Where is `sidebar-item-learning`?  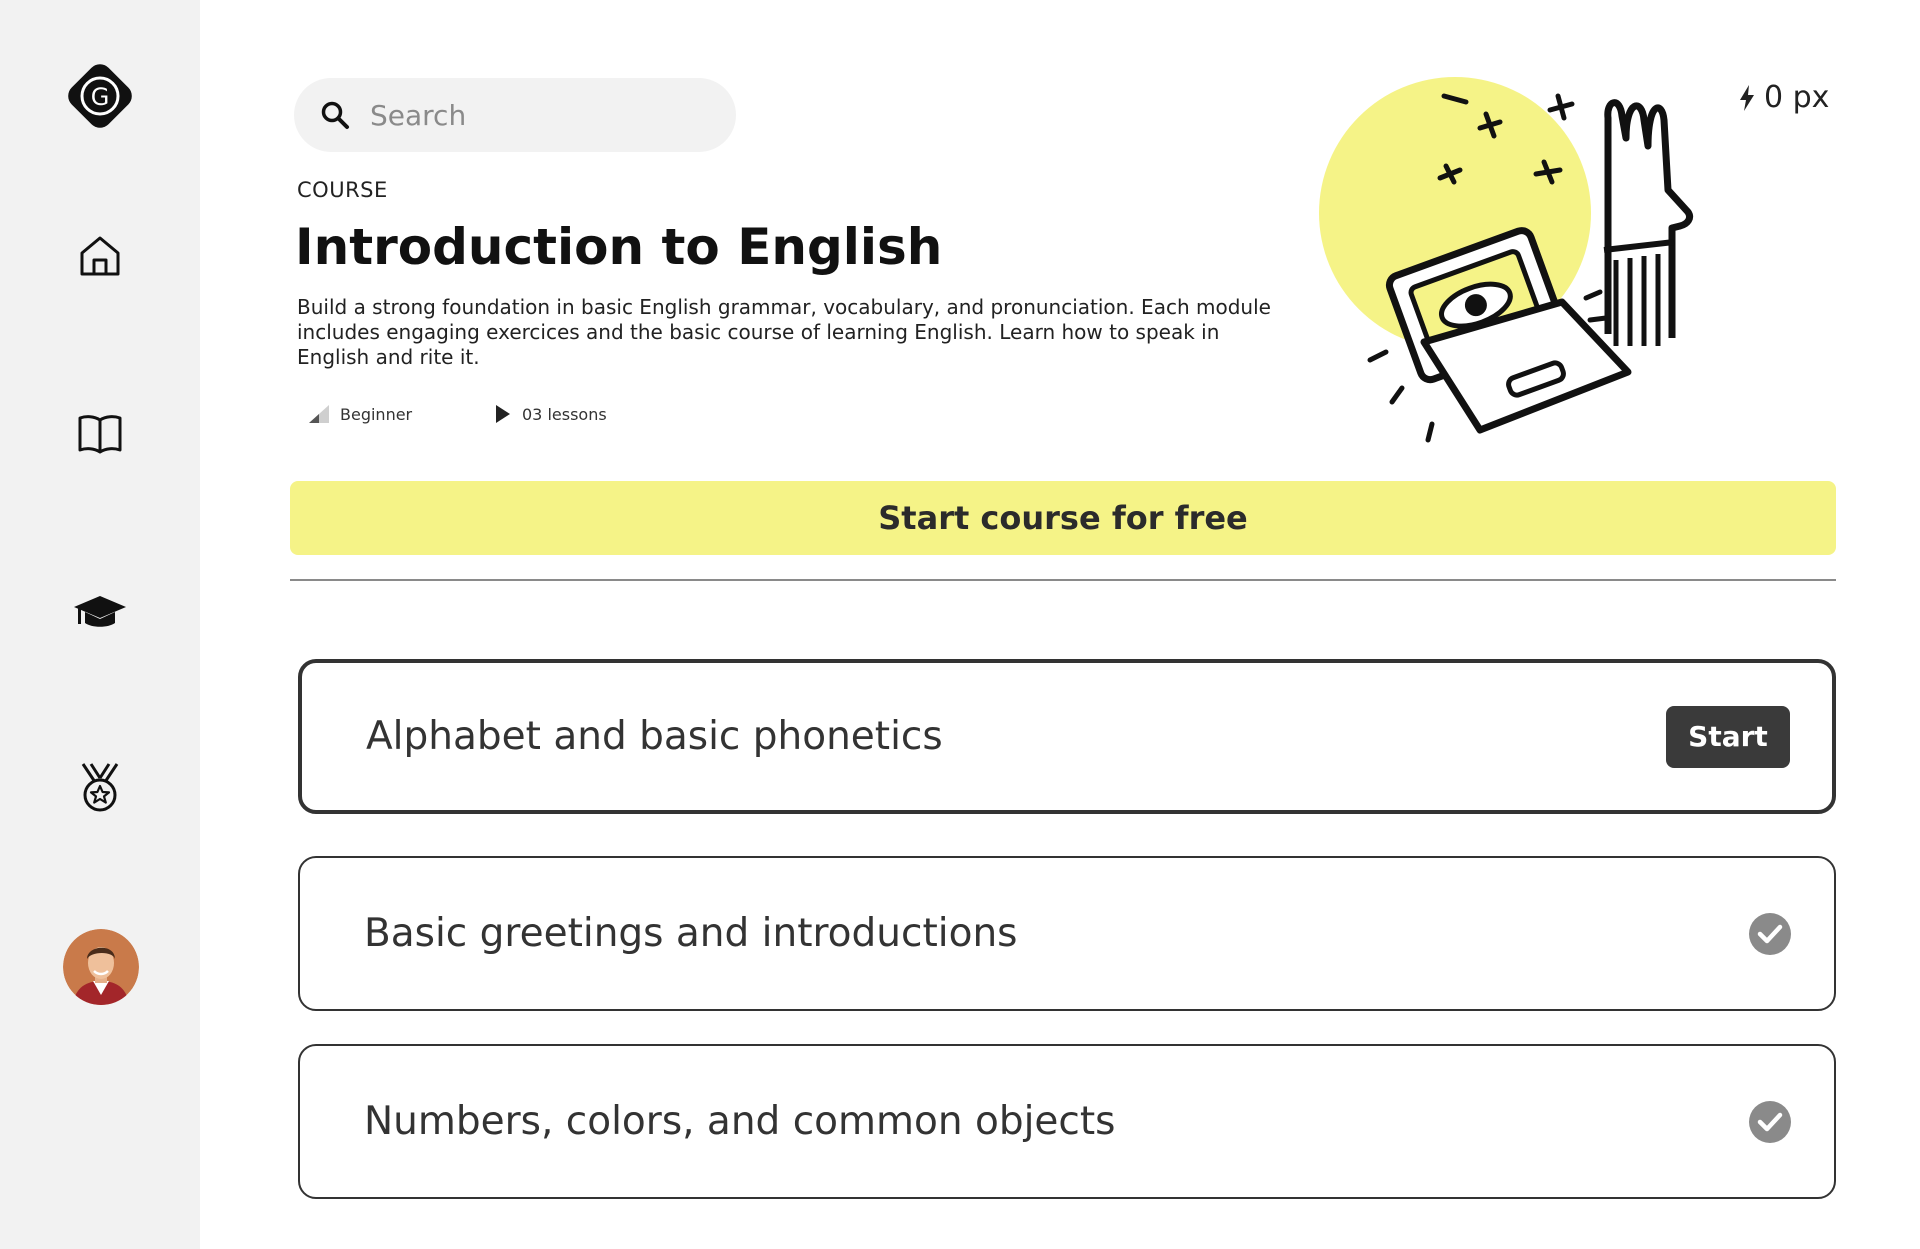 sidebar-item-learning is located at coordinates (100, 612).